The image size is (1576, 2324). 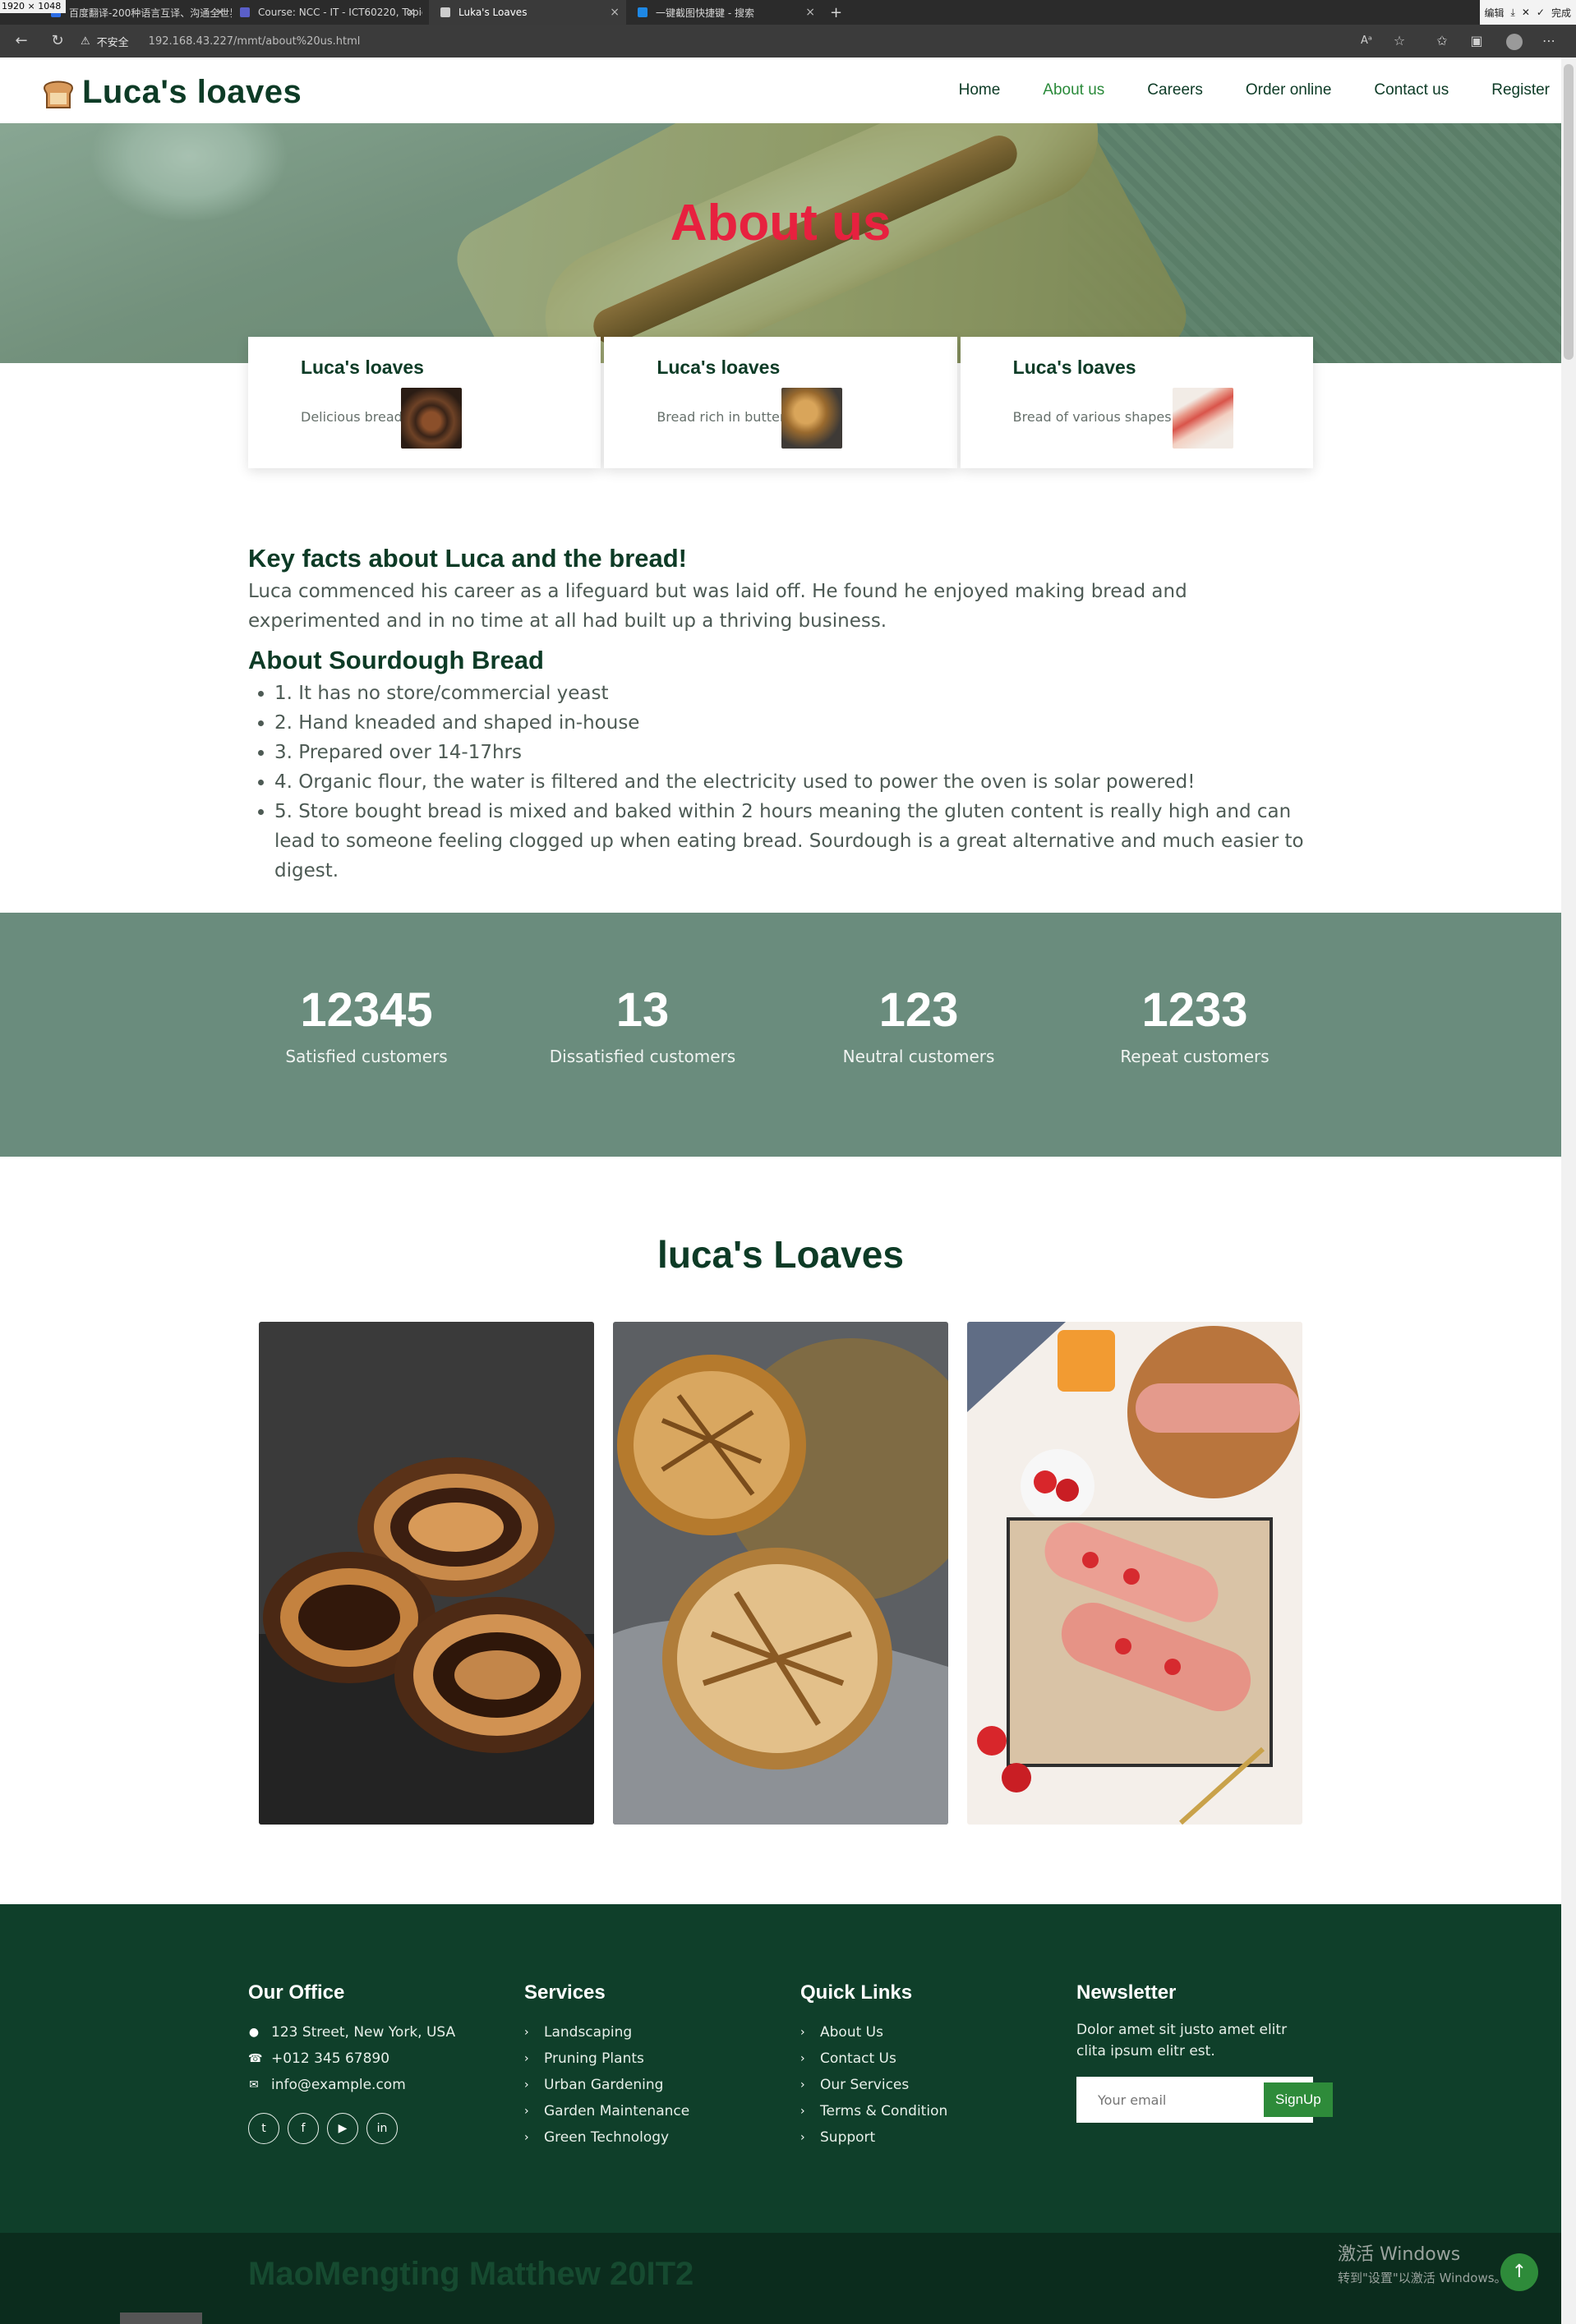 What do you see at coordinates (923, 2137) in the screenshot?
I see `footer-link: › Support` at bounding box center [923, 2137].